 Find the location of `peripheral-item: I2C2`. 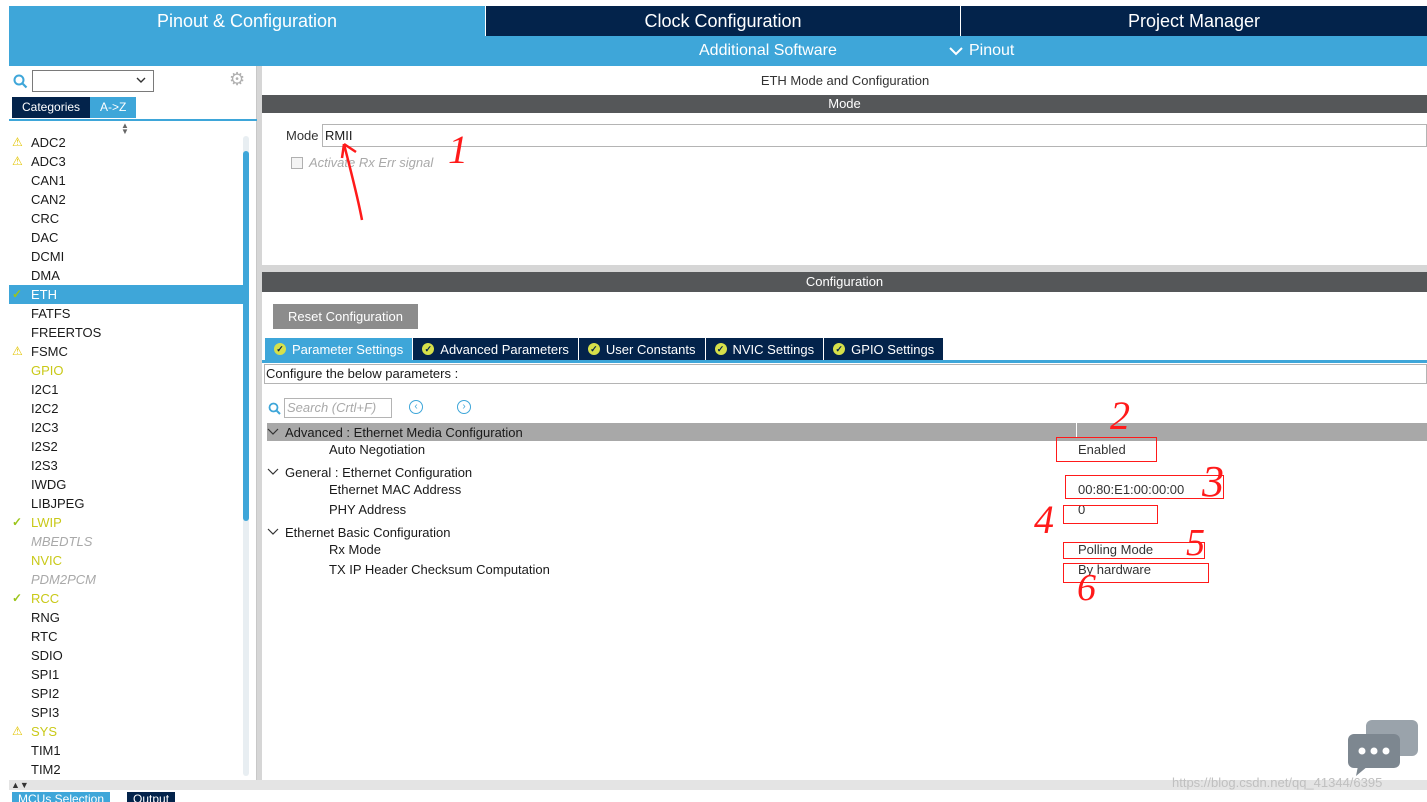

peripheral-item: I2C2 is located at coordinates (126, 408).